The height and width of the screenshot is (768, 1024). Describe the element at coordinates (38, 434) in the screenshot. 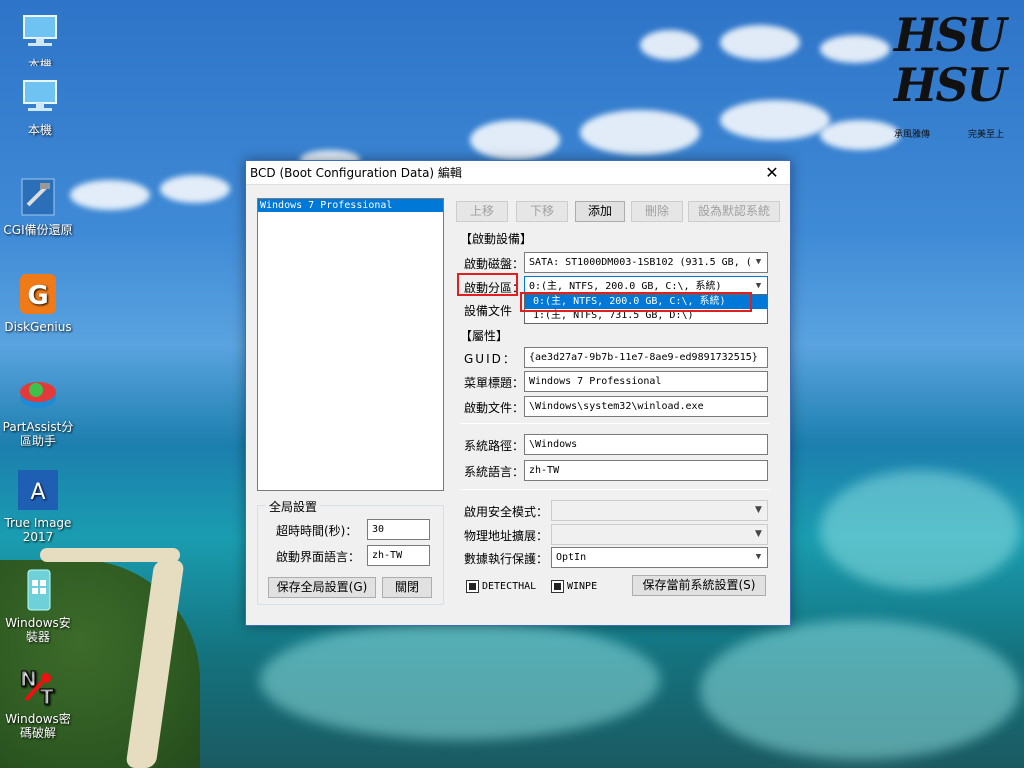

I see `desktop-icon-label: PartAssist分區助手` at that location.